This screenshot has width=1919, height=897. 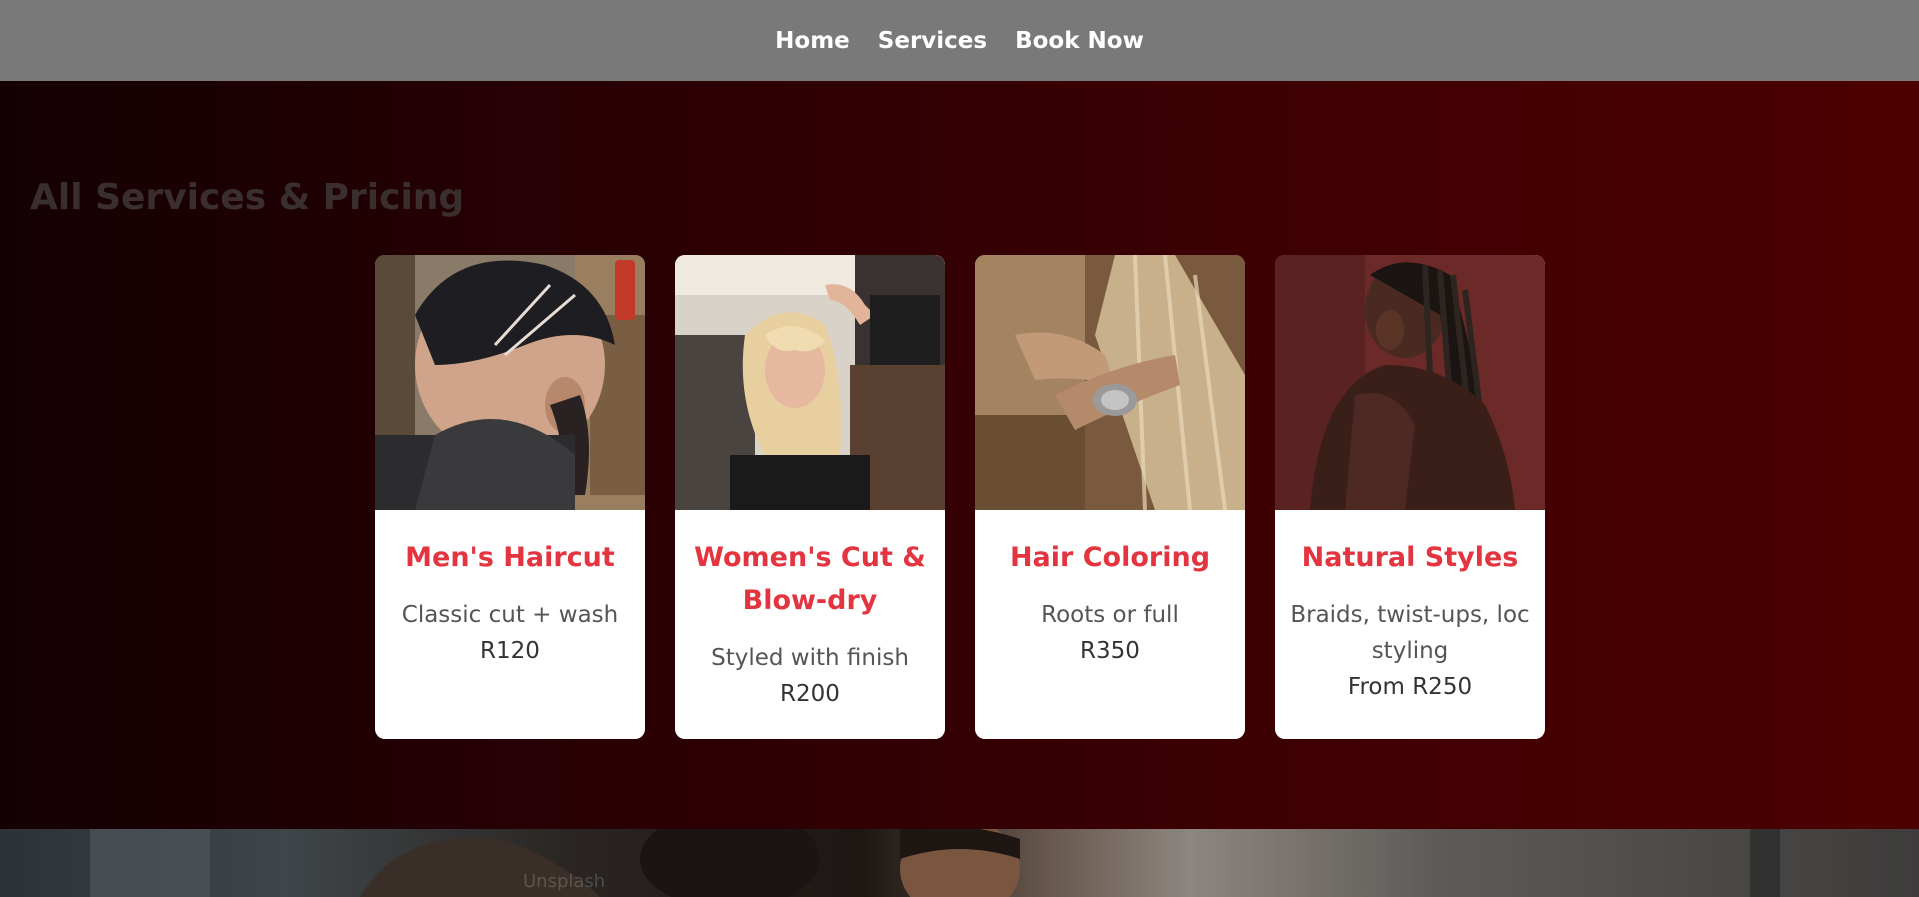 I want to click on card-title: Hair Coloring, so click(x=1110, y=557).